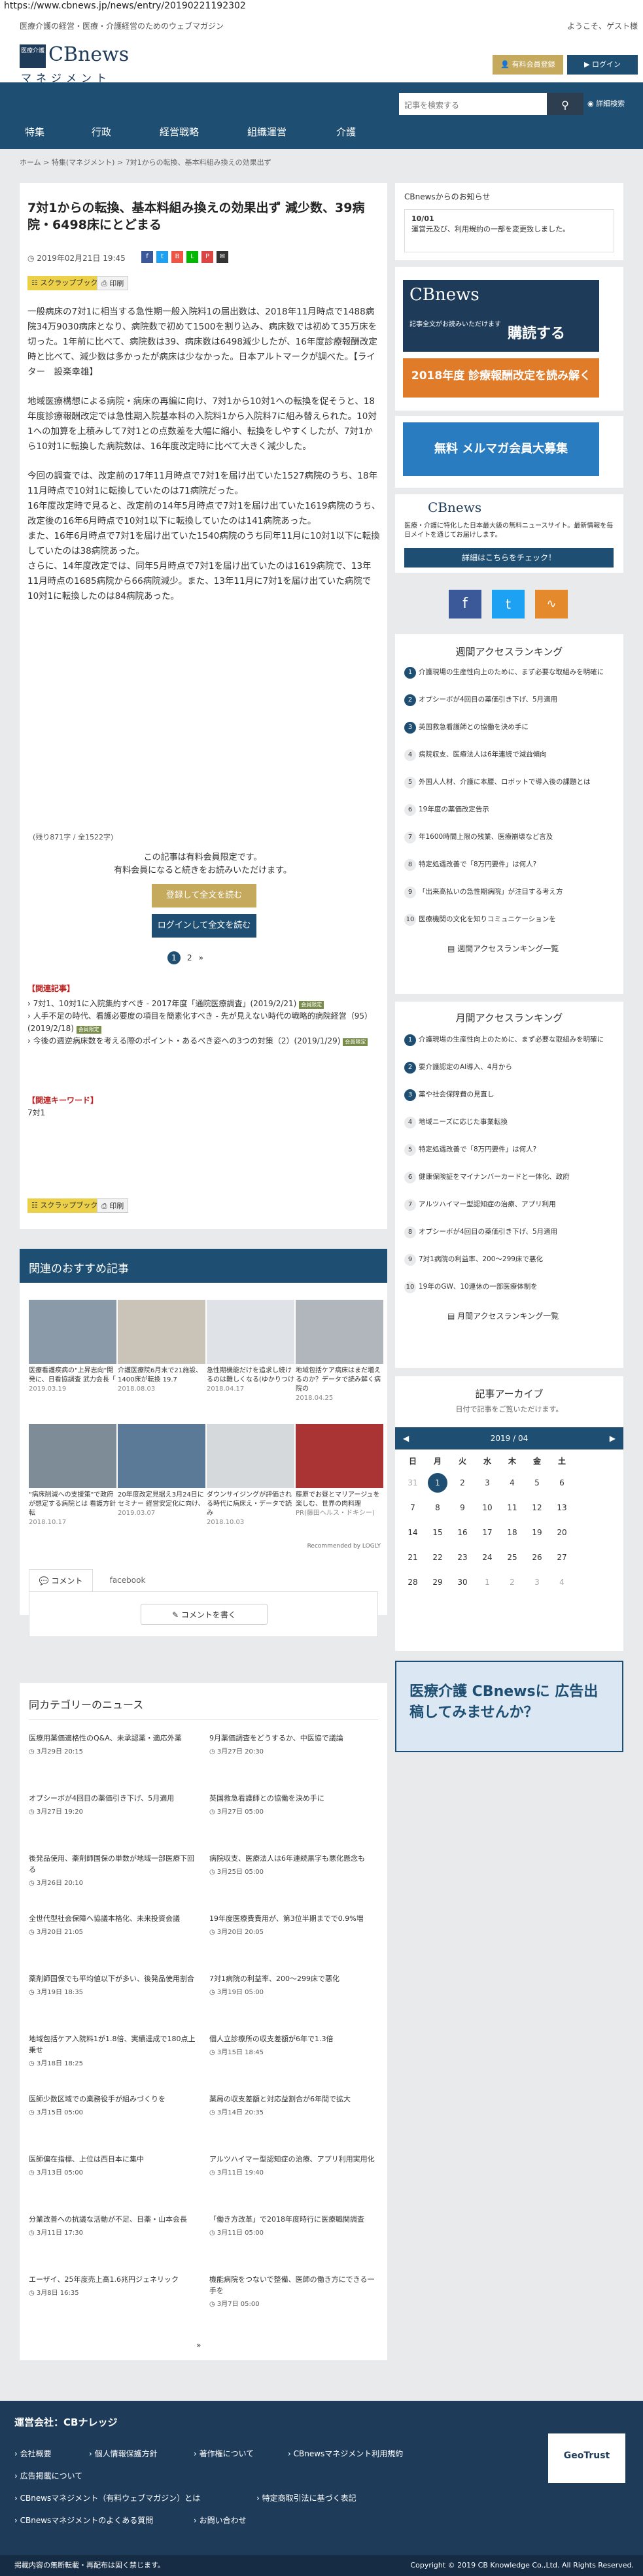 This screenshot has width=643, height=2576. Describe the element at coordinates (162, 257) in the screenshot. I see `twitter-icon: t` at that location.